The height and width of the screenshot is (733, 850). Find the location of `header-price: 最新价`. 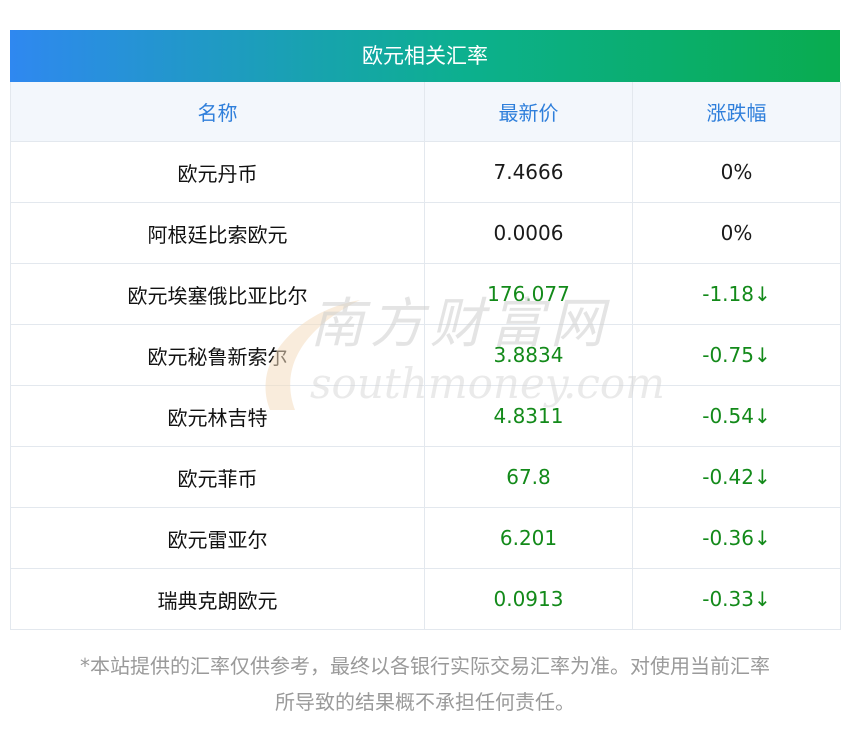

header-price: 最新价 is located at coordinates (528, 112).